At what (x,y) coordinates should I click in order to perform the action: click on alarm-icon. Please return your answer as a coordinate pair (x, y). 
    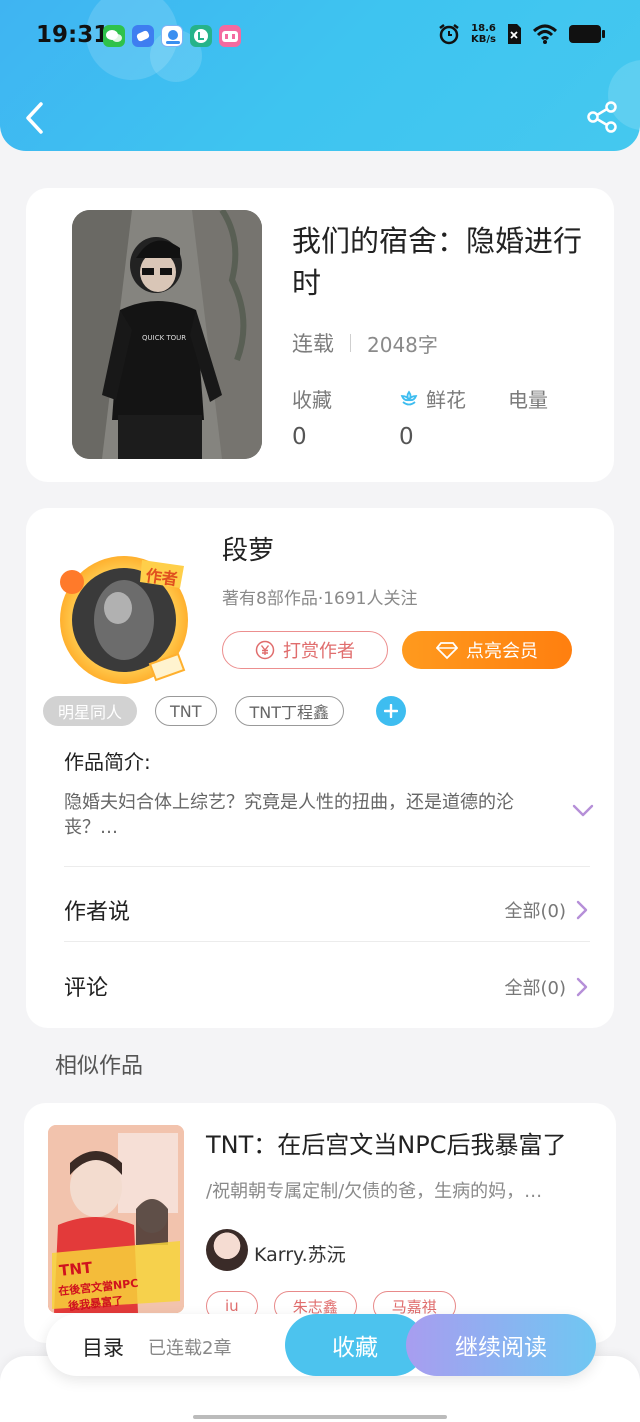
    Looking at the image, I should click on (449, 34).